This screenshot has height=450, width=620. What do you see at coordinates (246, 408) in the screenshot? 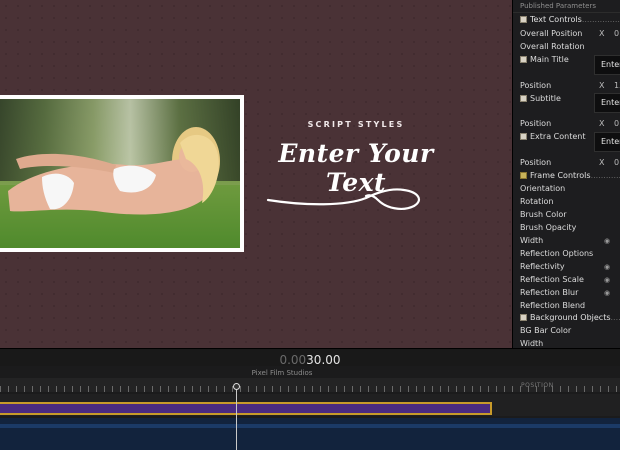
I see `timeline-clip` at bounding box center [246, 408].